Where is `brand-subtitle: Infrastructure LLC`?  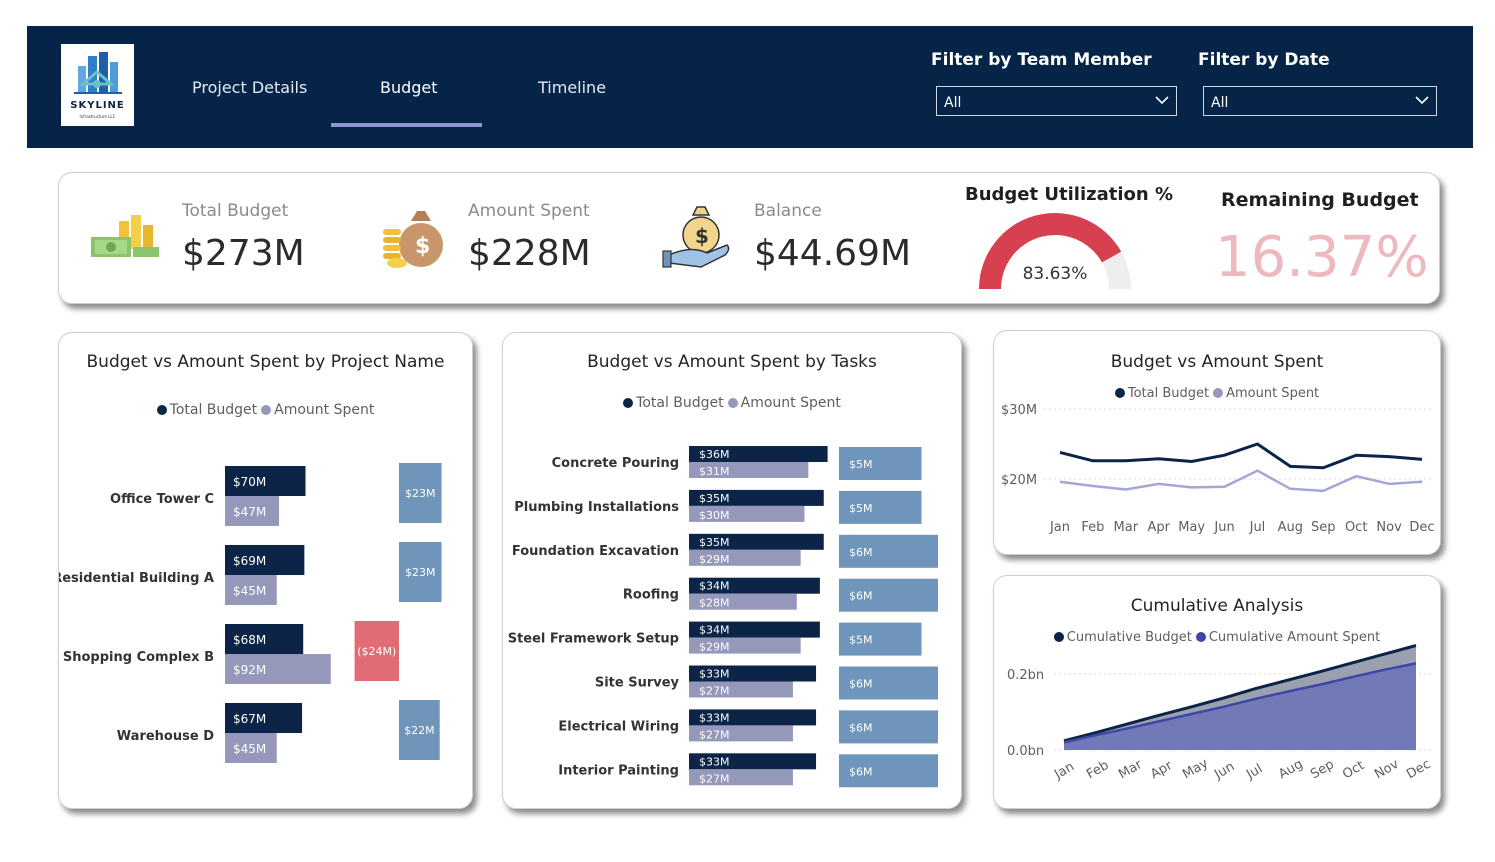
brand-subtitle: Infrastructure LLC is located at coordinates (97, 116).